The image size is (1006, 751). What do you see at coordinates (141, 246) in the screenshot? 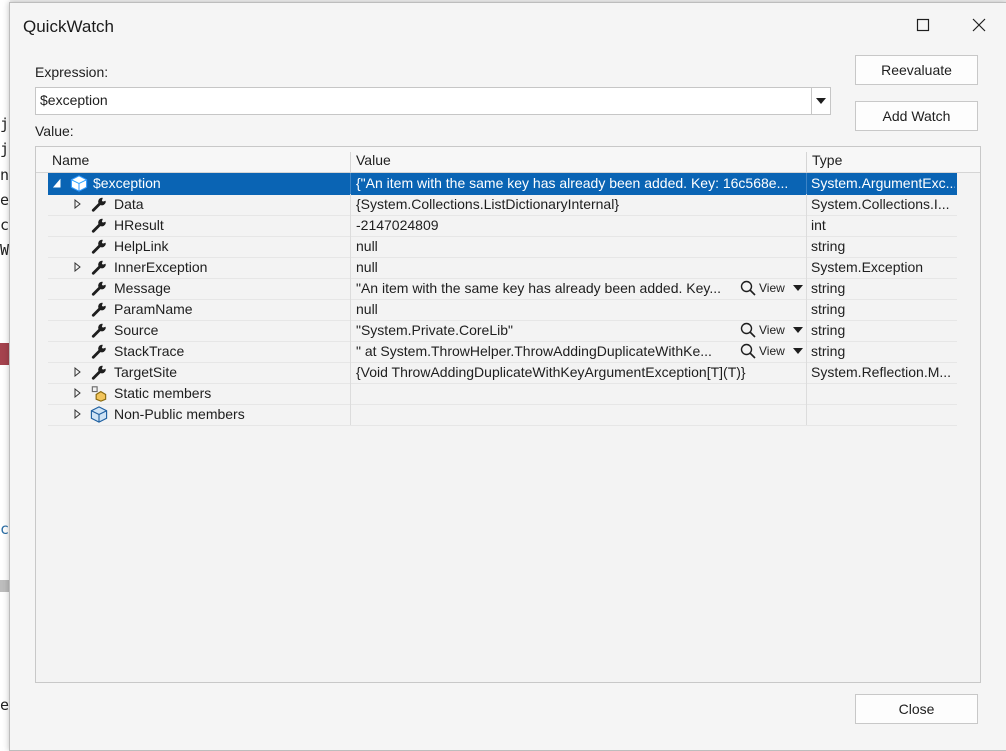
I see `row-name: HelpLink` at bounding box center [141, 246].